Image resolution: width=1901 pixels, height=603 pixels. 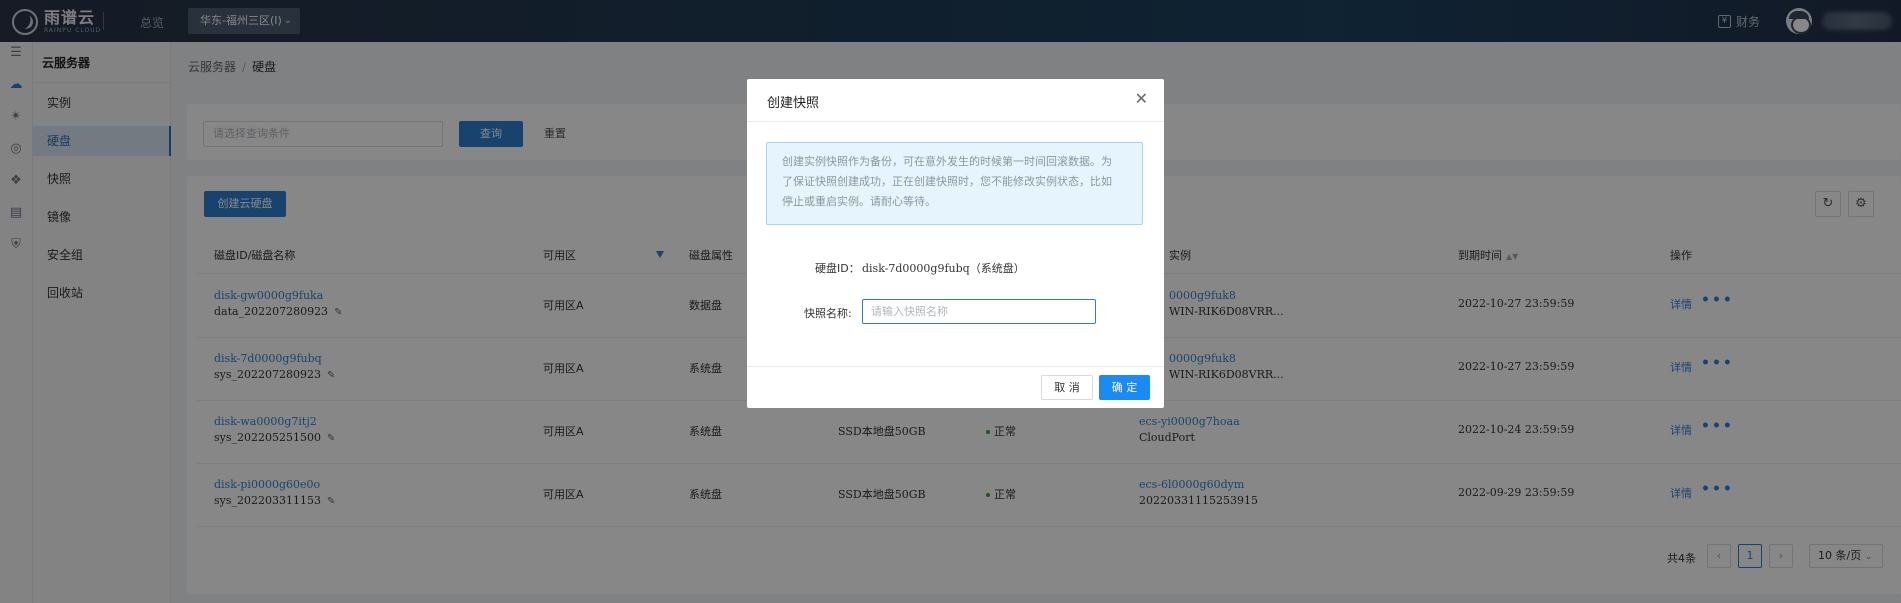 What do you see at coordinates (943, 268) in the screenshot?
I see `disk-id-value: disk-7d0000g9fubq（系统盘）` at bounding box center [943, 268].